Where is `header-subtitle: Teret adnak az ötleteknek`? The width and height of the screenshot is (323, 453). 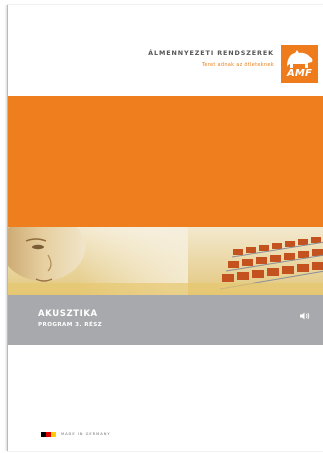 header-subtitle: Teret adnak az ötleteknek is located at coordinates (237, 65).